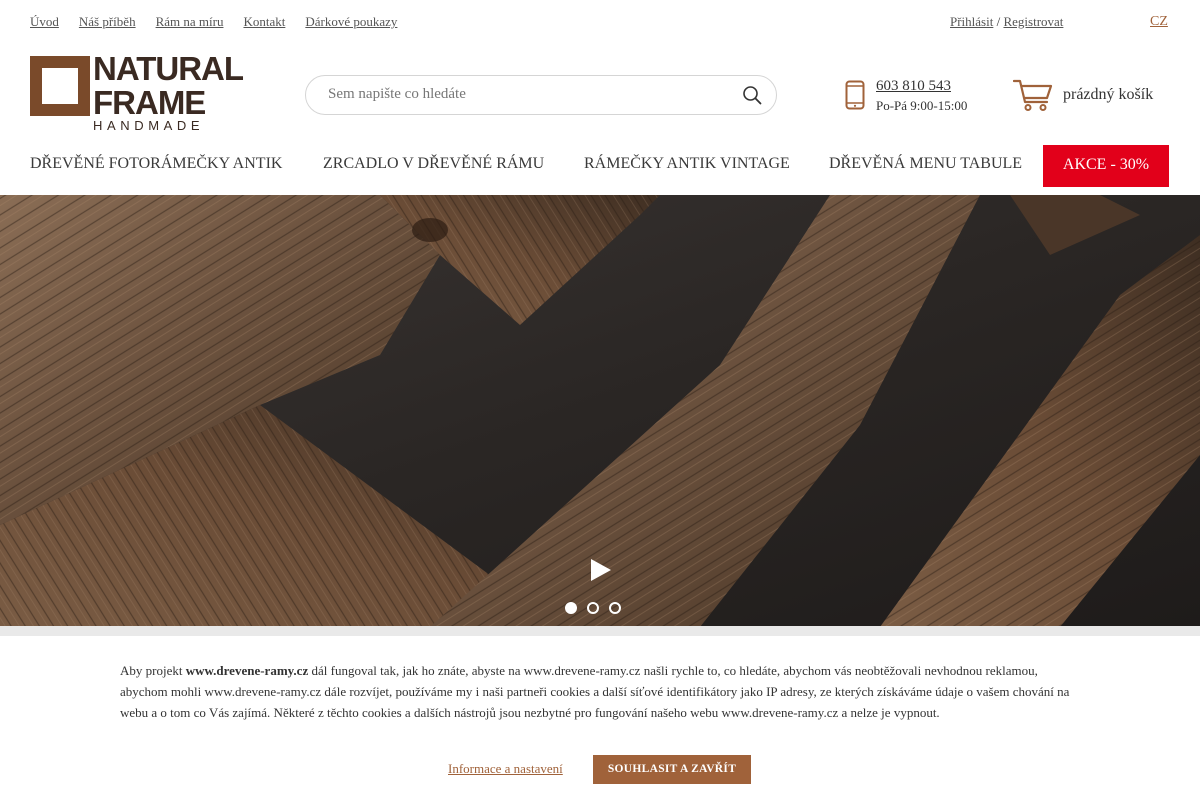 Image resolution: width=1200 pixels, height=800 pixels. What do you see at coordinates (153, 670) in the screenshot?
I see `cookie-text-intro: Aby projekt` at bounding box center [153, 670].